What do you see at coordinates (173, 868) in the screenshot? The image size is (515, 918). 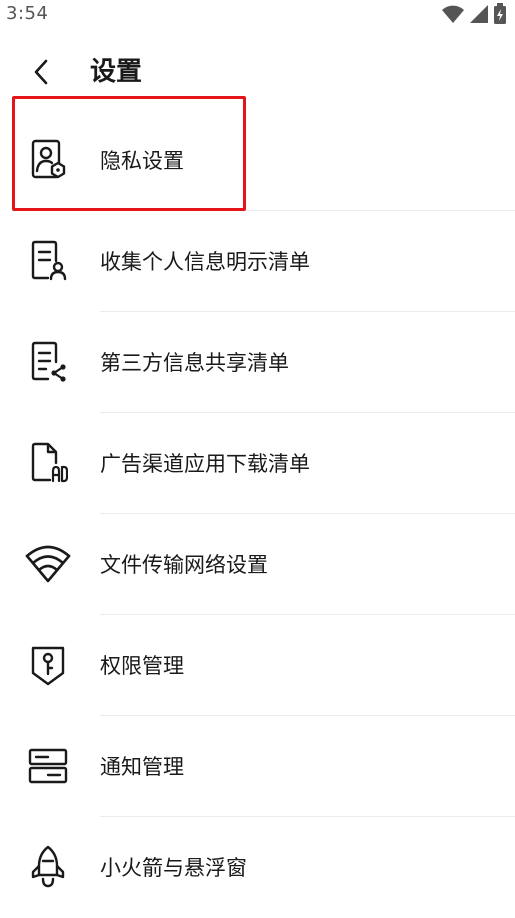 I see `settings-item-label: 小火箭与悬浮窗` at bounding box center [173, 868].